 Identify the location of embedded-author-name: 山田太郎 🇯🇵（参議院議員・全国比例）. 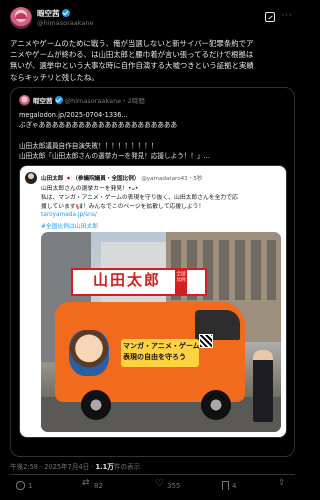
(90, 179).